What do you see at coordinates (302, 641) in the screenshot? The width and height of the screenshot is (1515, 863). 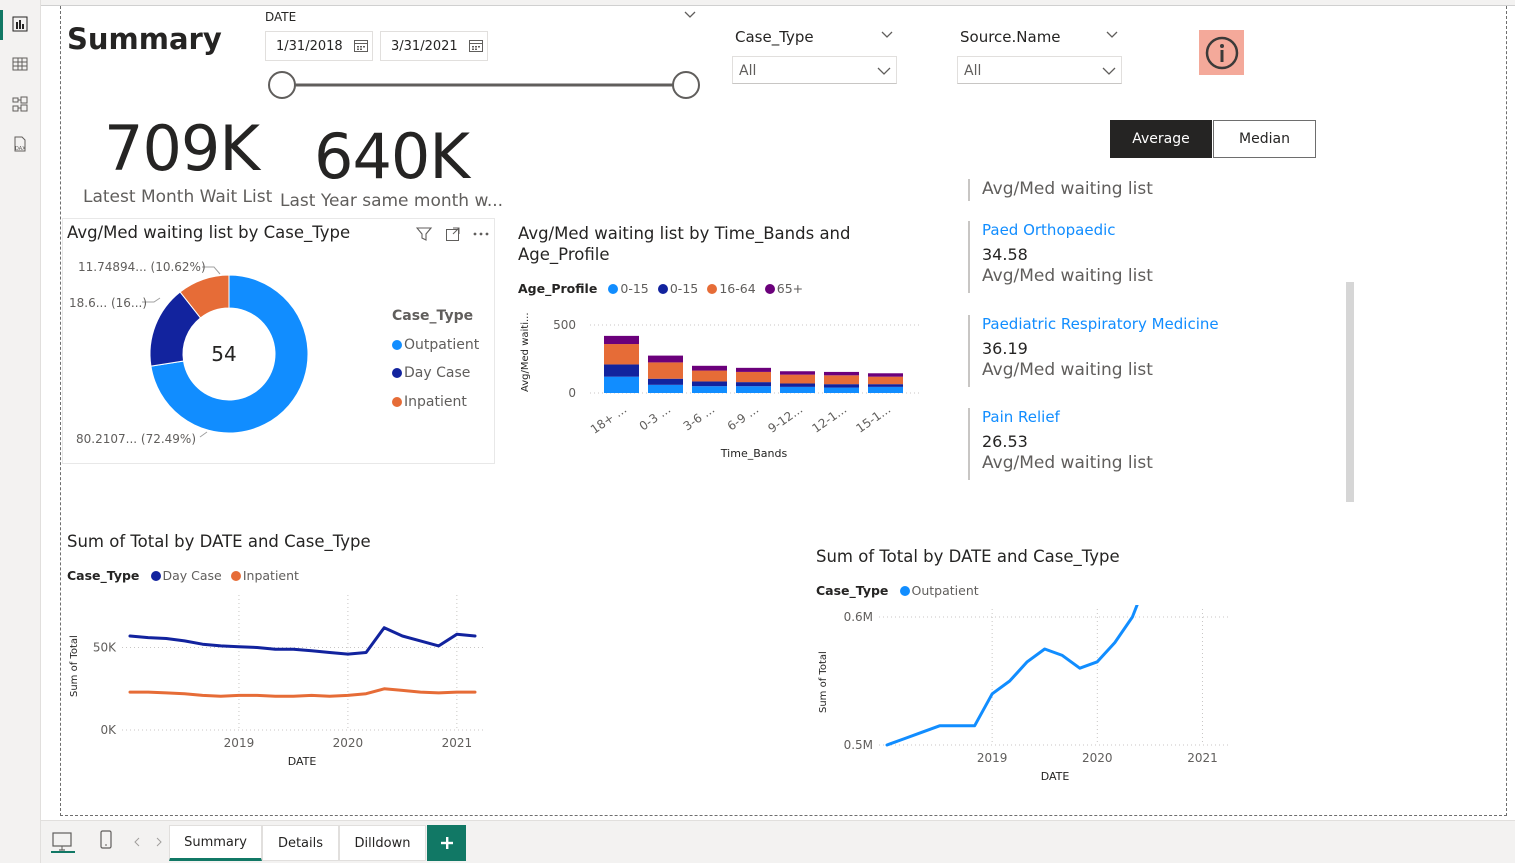 I see `line-day-case` at bounding box center [302, 641].